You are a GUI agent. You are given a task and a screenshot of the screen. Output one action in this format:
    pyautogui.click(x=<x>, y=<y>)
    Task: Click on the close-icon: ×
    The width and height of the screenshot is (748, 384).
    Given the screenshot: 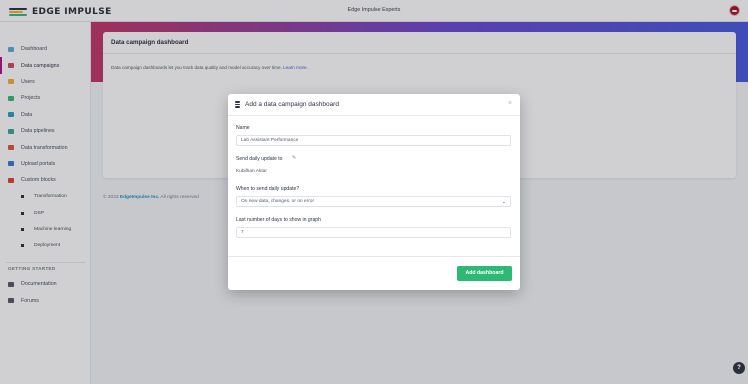 What is the action you would take?
    pyautogui.click(x=510, y=103)
    